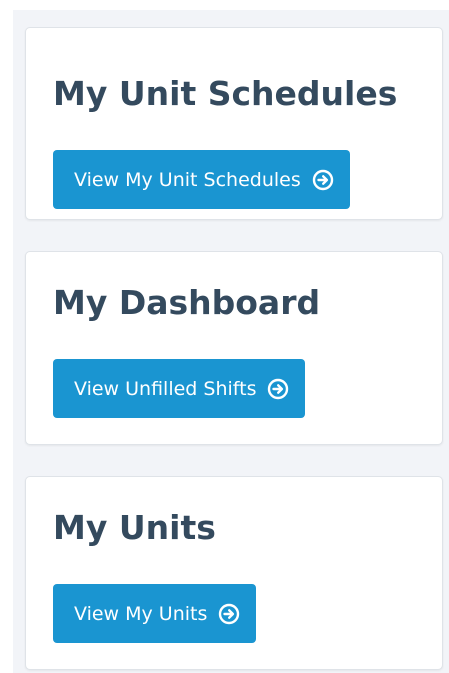  I want to click on view-my-units-button: View My Units, so click(155, 613).